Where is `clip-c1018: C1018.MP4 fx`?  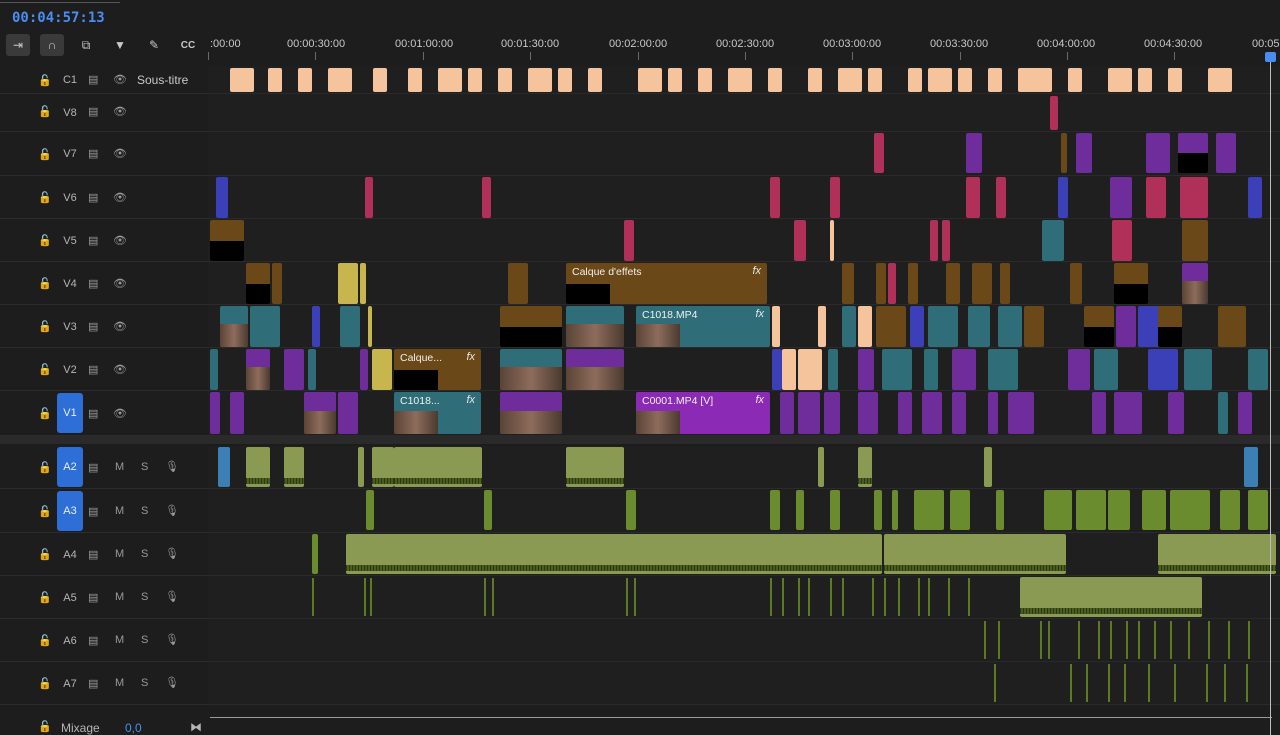 clip-c1018: C1018.MP4 fx is located at coordinates (703, 326).